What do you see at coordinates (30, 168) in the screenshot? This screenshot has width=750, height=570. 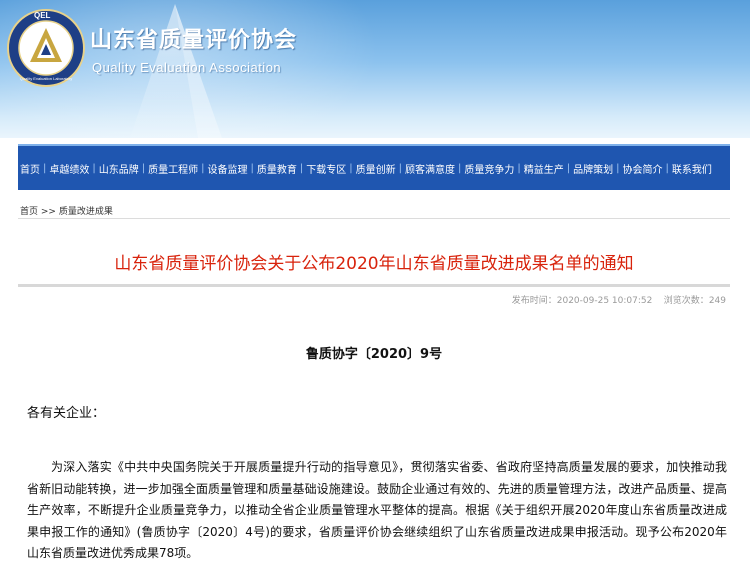 I see `nav-item-home: 首页` at bounding box center [30, 168].